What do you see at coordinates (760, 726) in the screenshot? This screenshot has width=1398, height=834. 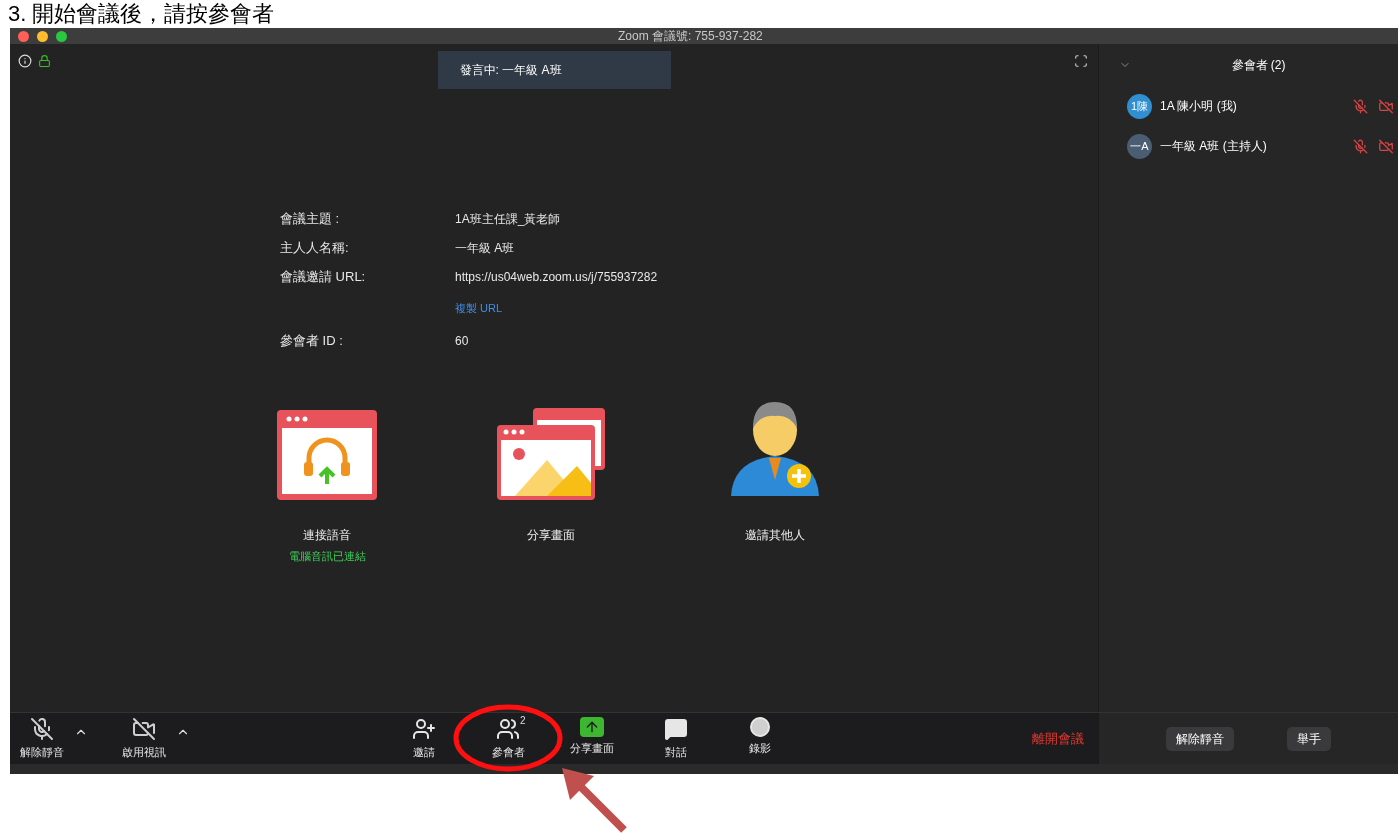 I see `record-icon` at bounding box center [760, 726].